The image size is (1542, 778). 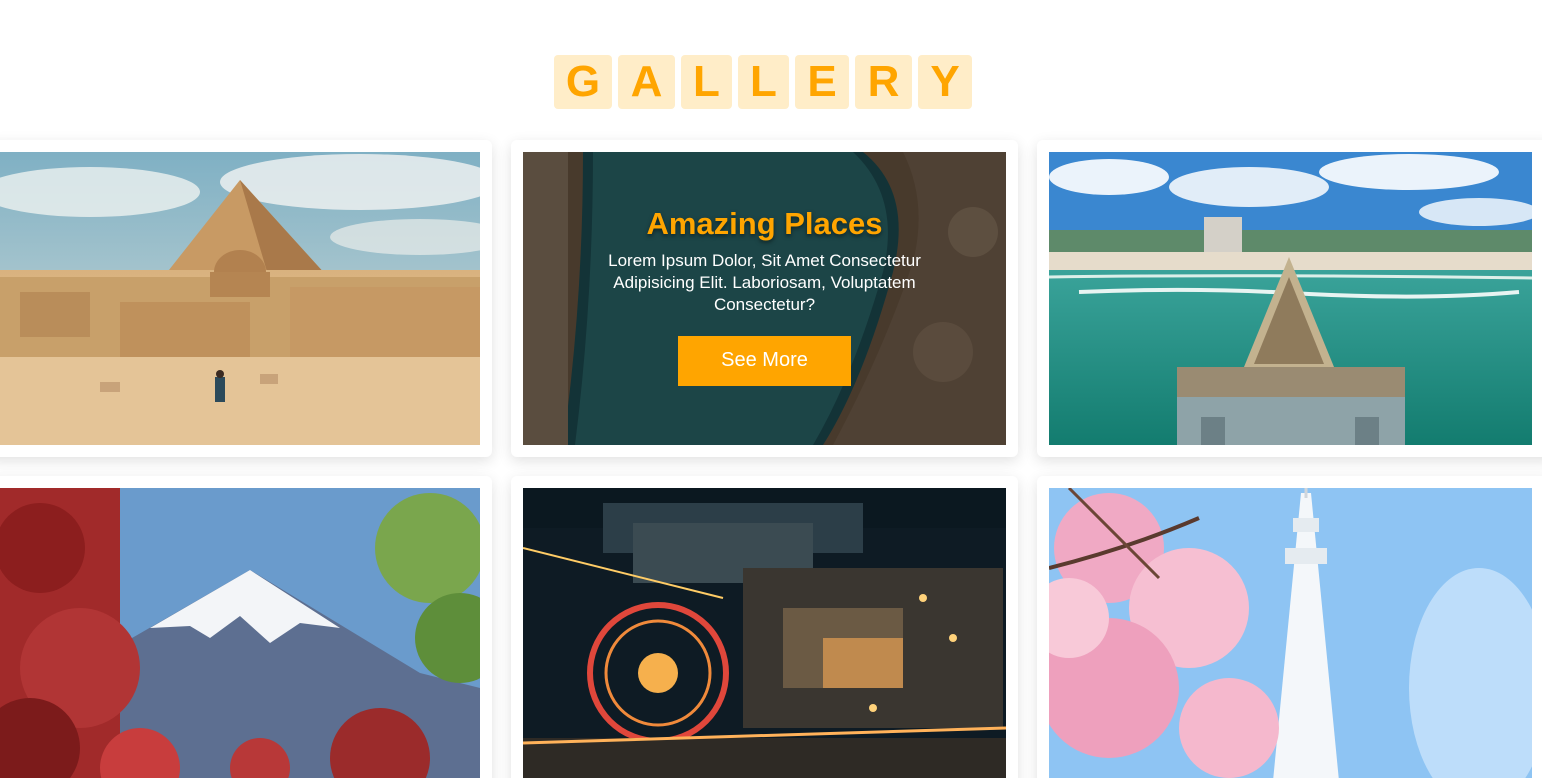 I want to click on title-letter: R, so click(x=883, y=82).